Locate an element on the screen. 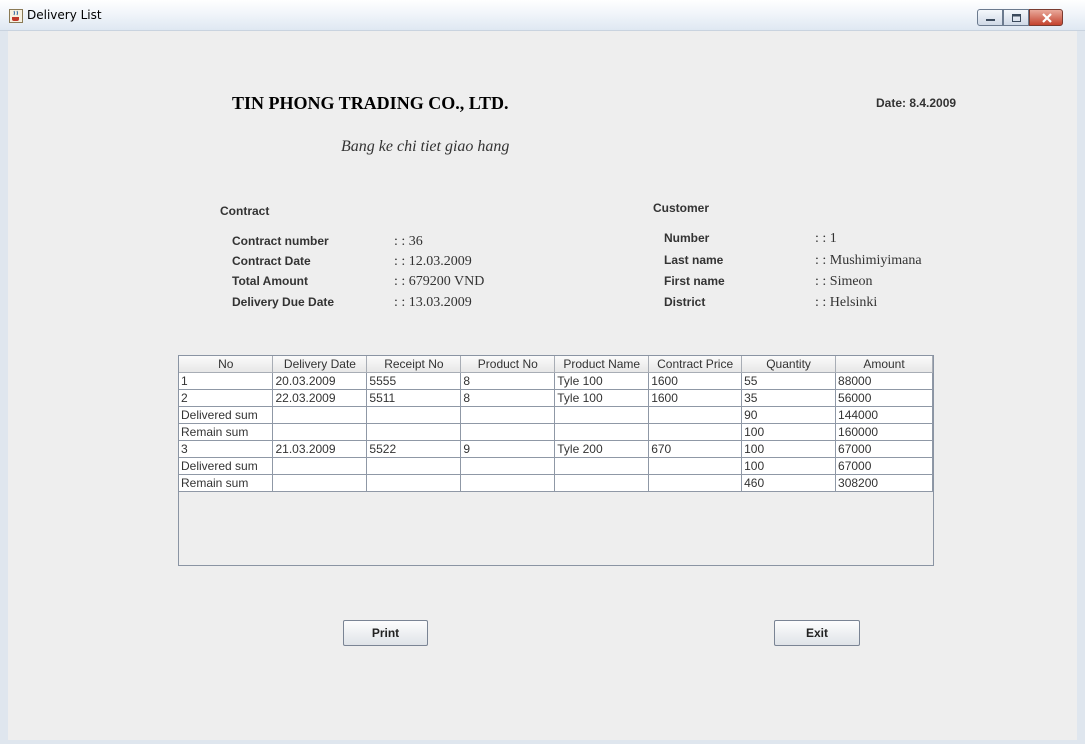 Image resolution: width=1085 pixels, height=744 pixels. delivery-due-date-value: : : 13.03.2009 is located at coordinates (433, 302).